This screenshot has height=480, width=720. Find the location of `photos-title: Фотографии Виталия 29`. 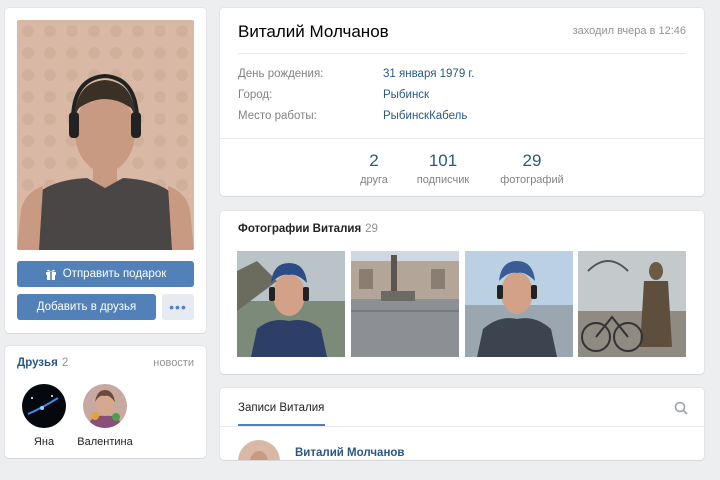

photos-title: Фотографии Виталия 29 is located at coordinates (308, 229).